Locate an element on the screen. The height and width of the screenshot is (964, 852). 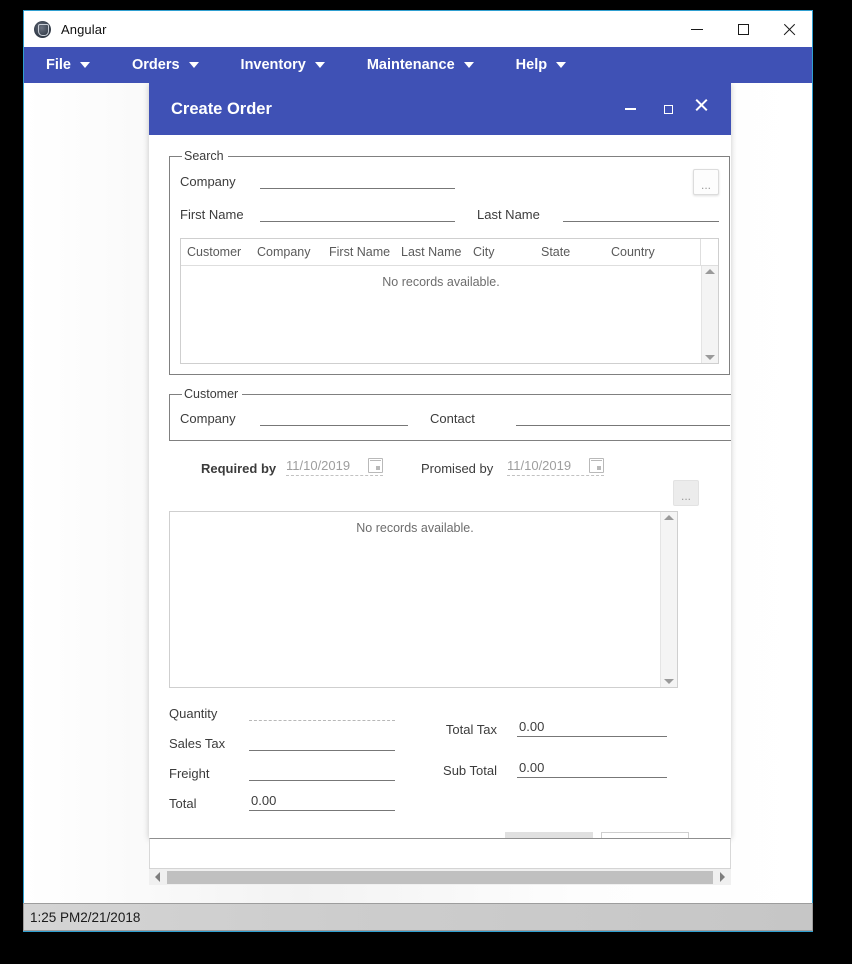
horizontal-scrollbar-thumb is located at coordinates (440, 877).